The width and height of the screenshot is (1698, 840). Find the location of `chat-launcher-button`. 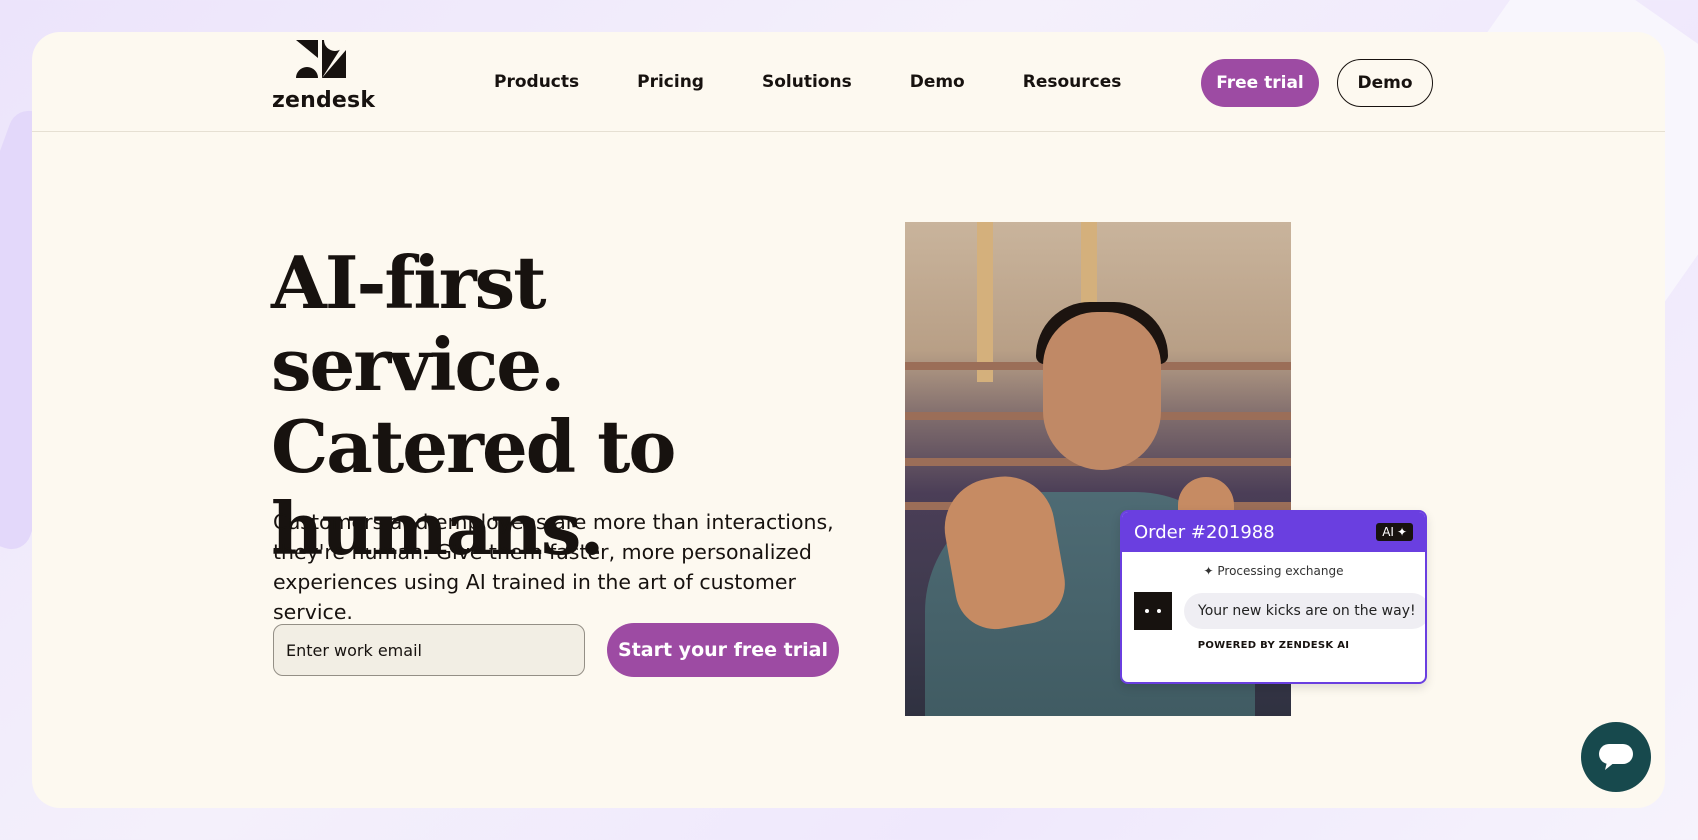

chat-launcher-button is located at coordinates (1616, 757).